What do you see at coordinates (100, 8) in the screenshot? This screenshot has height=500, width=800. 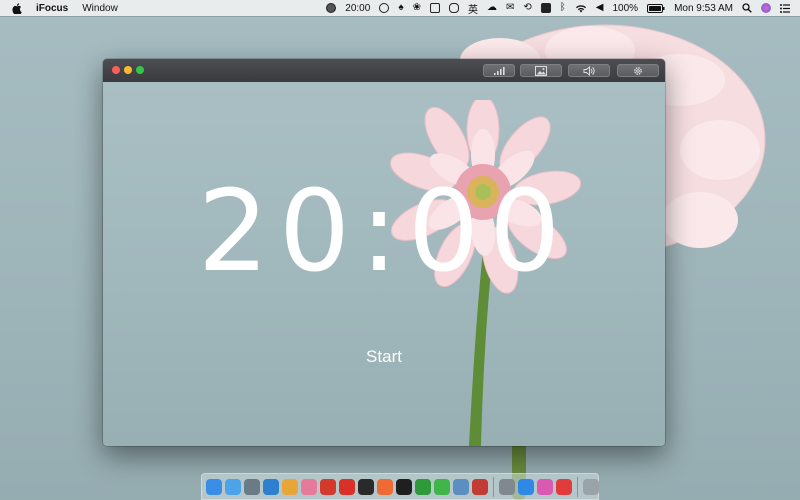 I see `window-menu: Window` at bounding box center [100, 8].